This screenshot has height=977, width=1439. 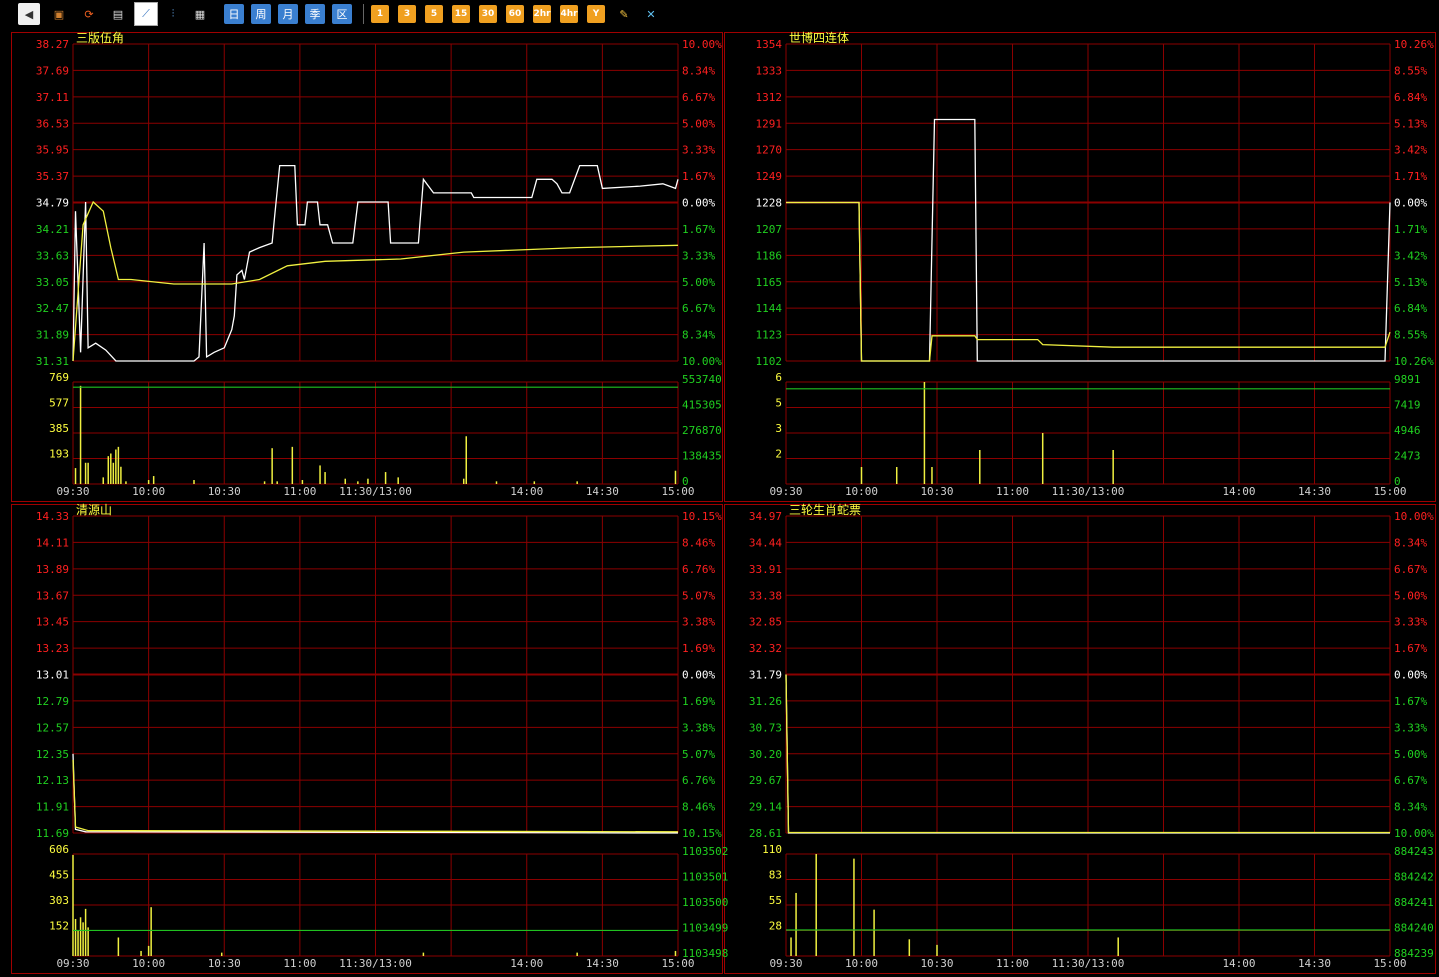 What do you see at coordinates (769, 123) in the screenshot?
I see `price-tick-label: 1291` at bounding box center [769, 123].